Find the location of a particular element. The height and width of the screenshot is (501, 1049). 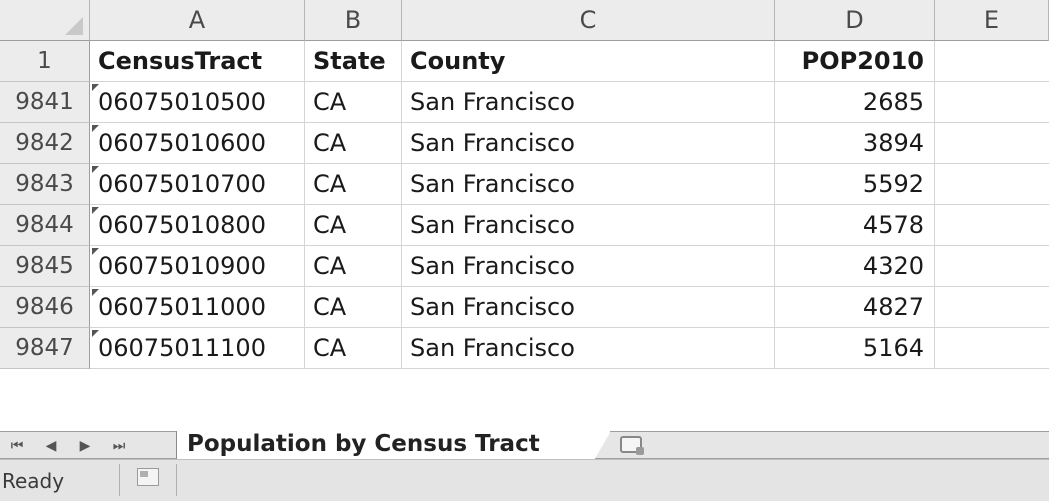

cell-pop2010: 5164 is located at coordinates (855, 348).